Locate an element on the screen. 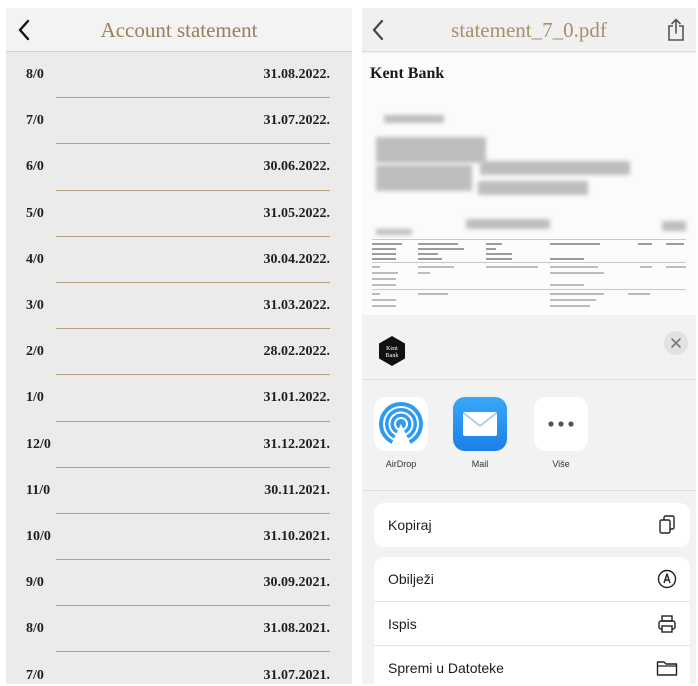 The width and height of the screenshot is (698, 686). statement-row: 5/0 31.05.2022. is located at coordinates (179, 214).